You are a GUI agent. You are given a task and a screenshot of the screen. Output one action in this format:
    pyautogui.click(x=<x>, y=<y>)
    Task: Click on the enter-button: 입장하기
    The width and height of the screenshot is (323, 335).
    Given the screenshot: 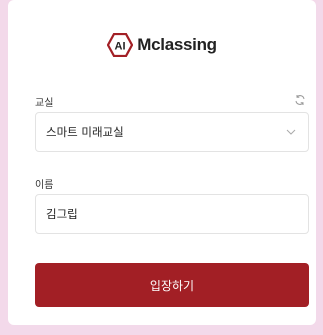 What is the action you would take?
    pyautogui.click(x=172, y=285)
    